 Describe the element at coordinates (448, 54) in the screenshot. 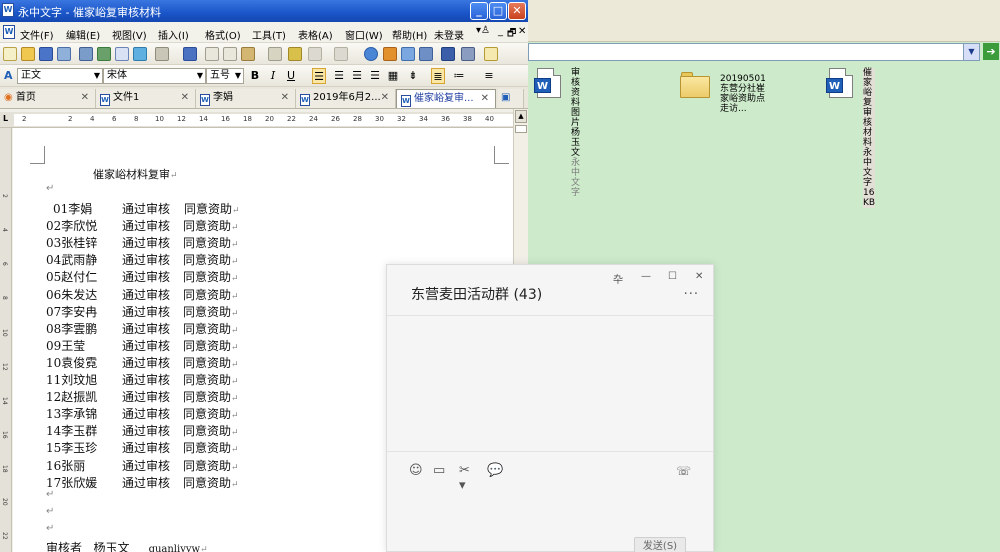

I see `grid-icon` at that location.